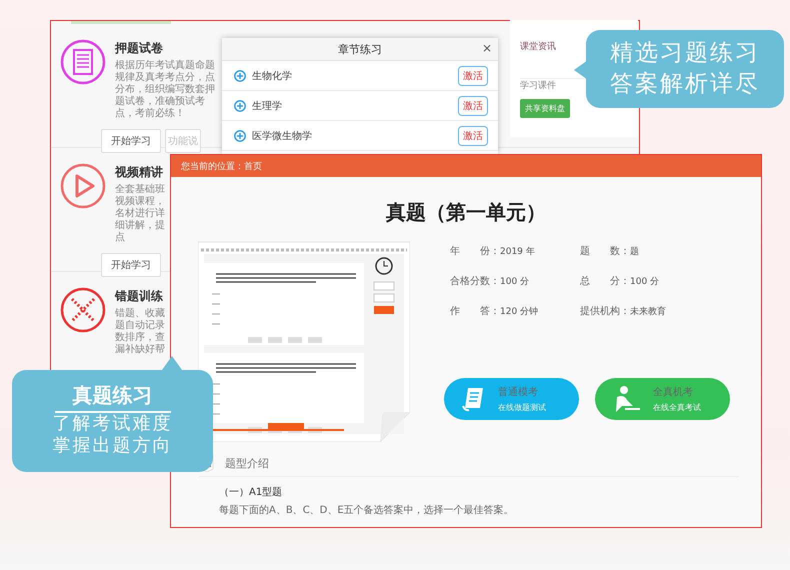 The width and height of the screenshot is (790, 570). Describe the element at coordinates (655, 311) in the screenshot. I see `info-field: 提供机构：未来教育` at that location.